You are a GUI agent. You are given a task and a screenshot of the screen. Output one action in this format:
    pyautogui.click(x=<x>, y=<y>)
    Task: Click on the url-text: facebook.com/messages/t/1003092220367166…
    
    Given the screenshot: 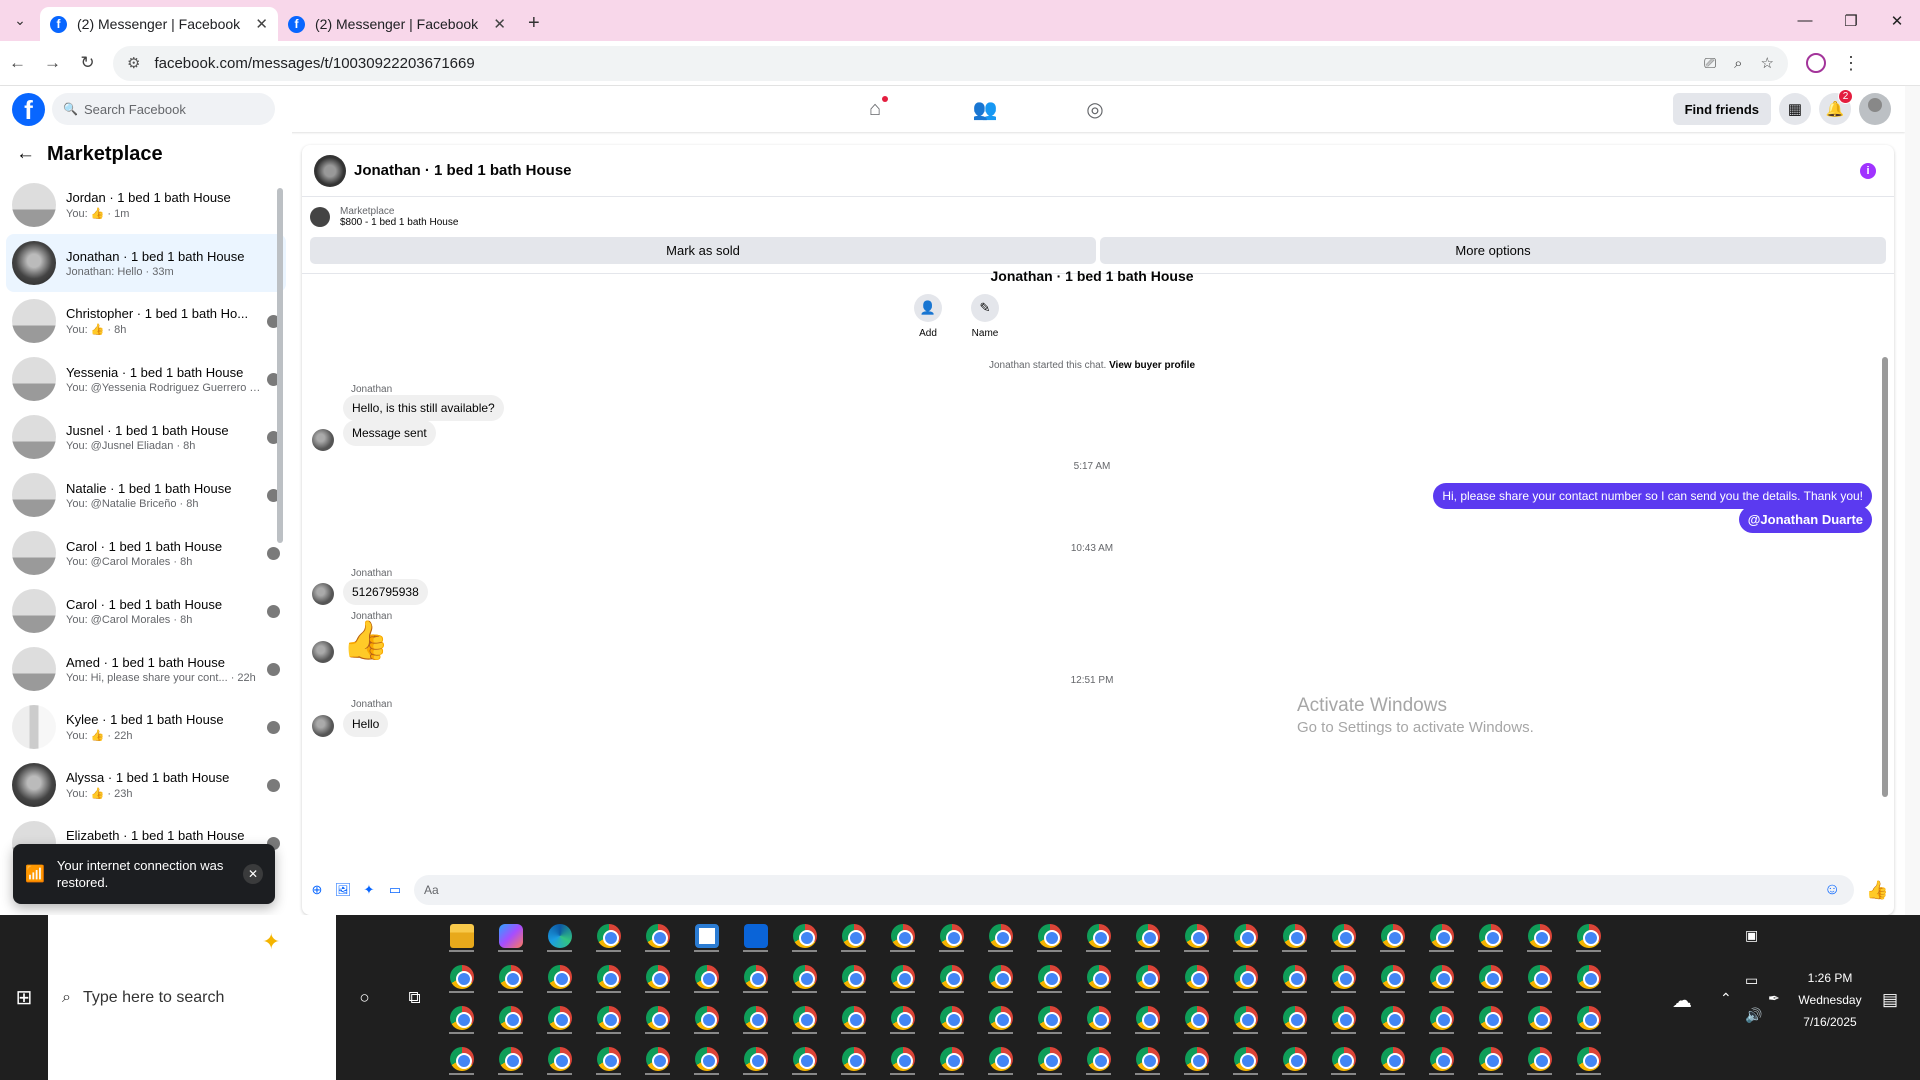 What is the action you would take?
    pyautogui.click(x=920, y=63)
    